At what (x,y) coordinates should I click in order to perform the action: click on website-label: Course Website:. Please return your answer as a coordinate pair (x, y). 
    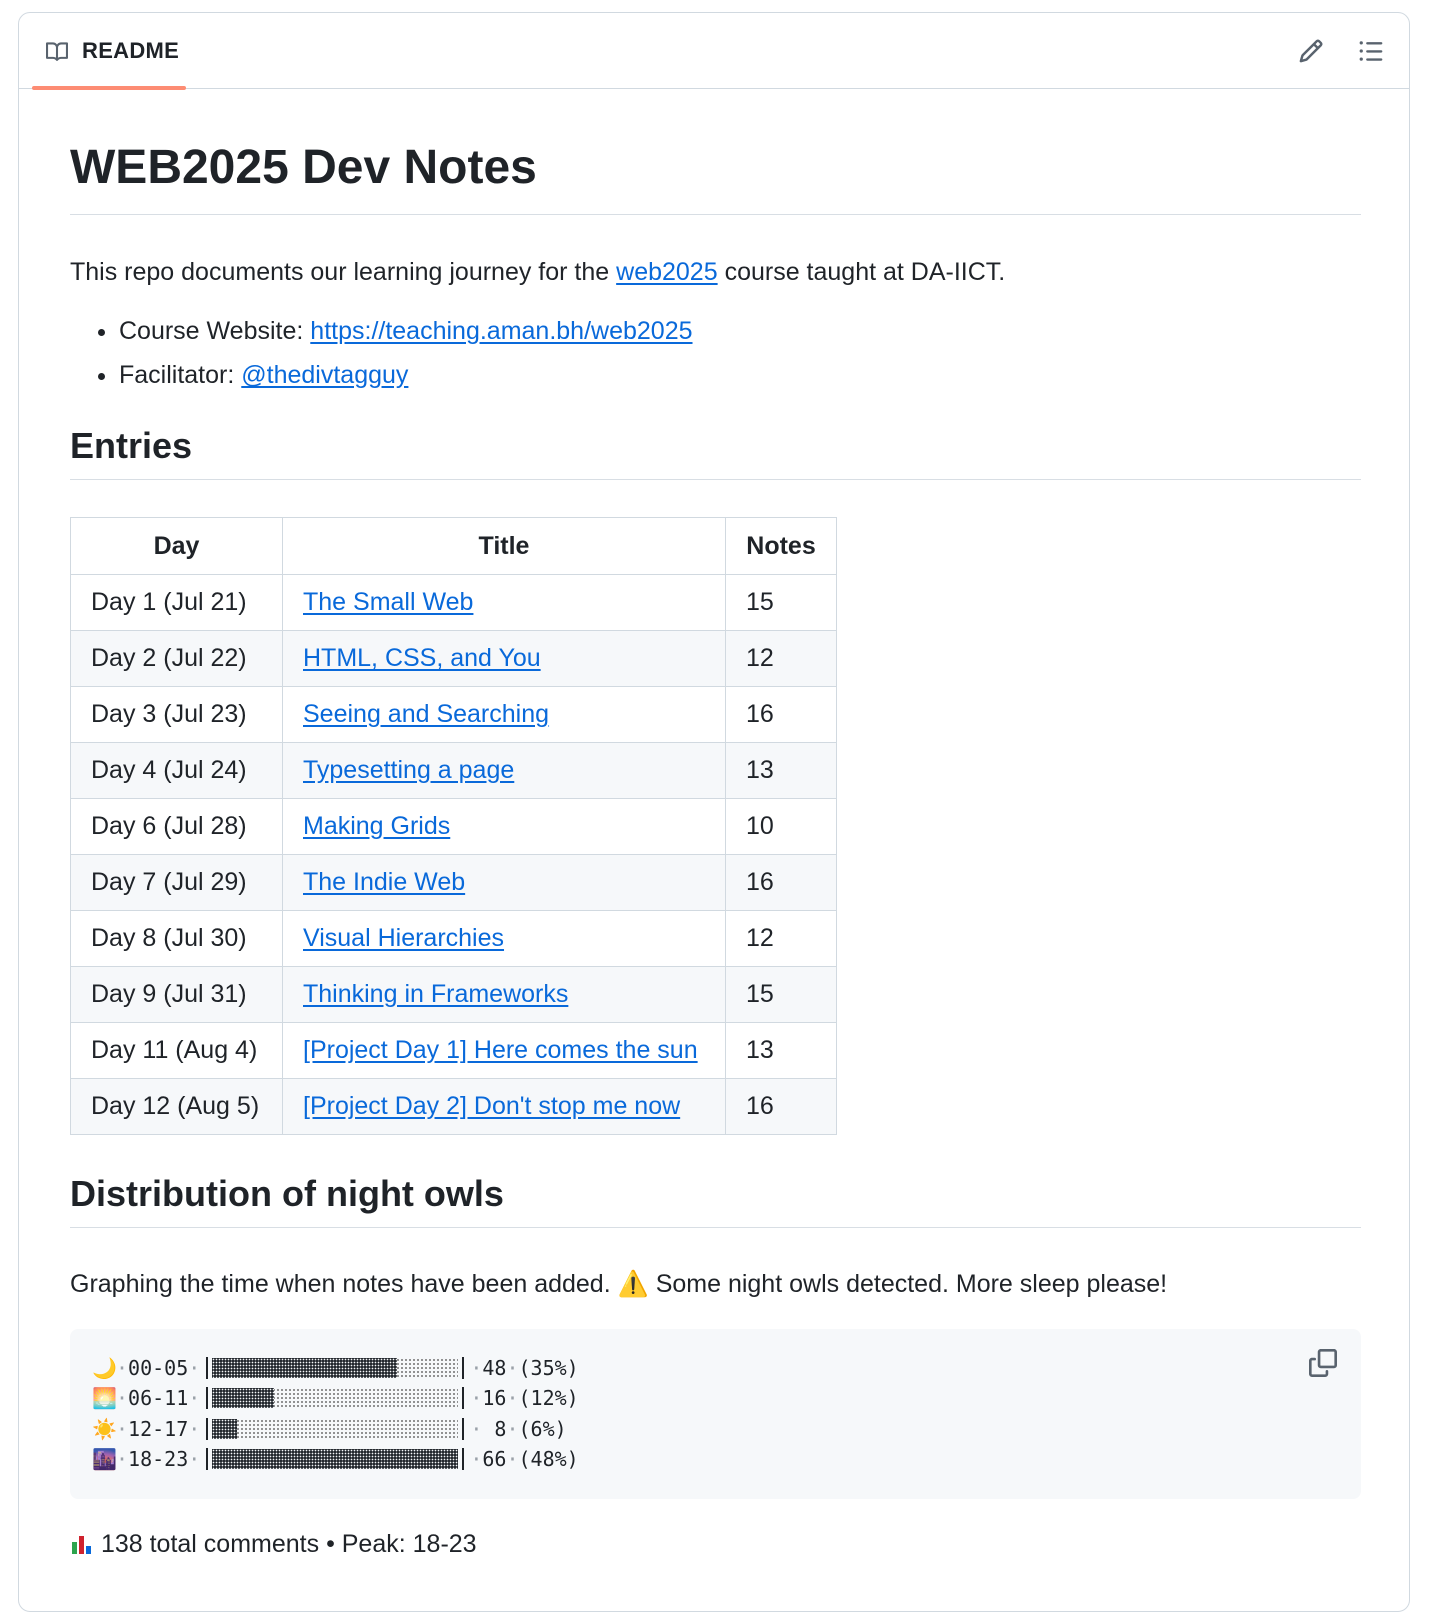
    Looking at the image, I should click on (215, 331).